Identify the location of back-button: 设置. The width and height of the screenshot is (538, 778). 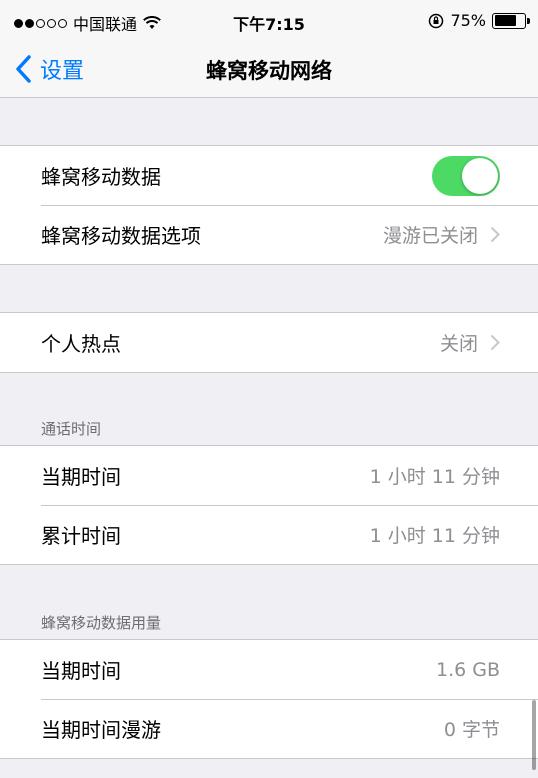
(49, 69).